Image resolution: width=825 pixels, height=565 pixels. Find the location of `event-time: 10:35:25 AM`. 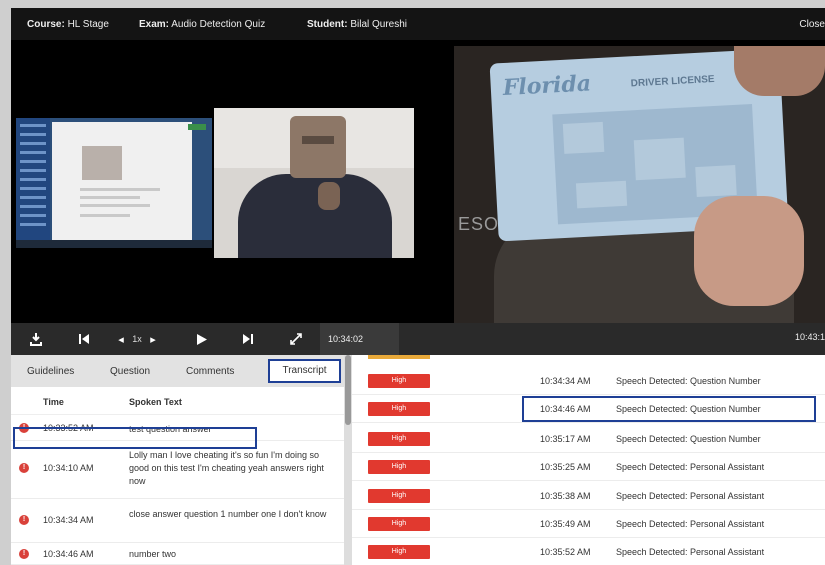

event-time: 10:35:25 AM is located at coordinates (565, 467).